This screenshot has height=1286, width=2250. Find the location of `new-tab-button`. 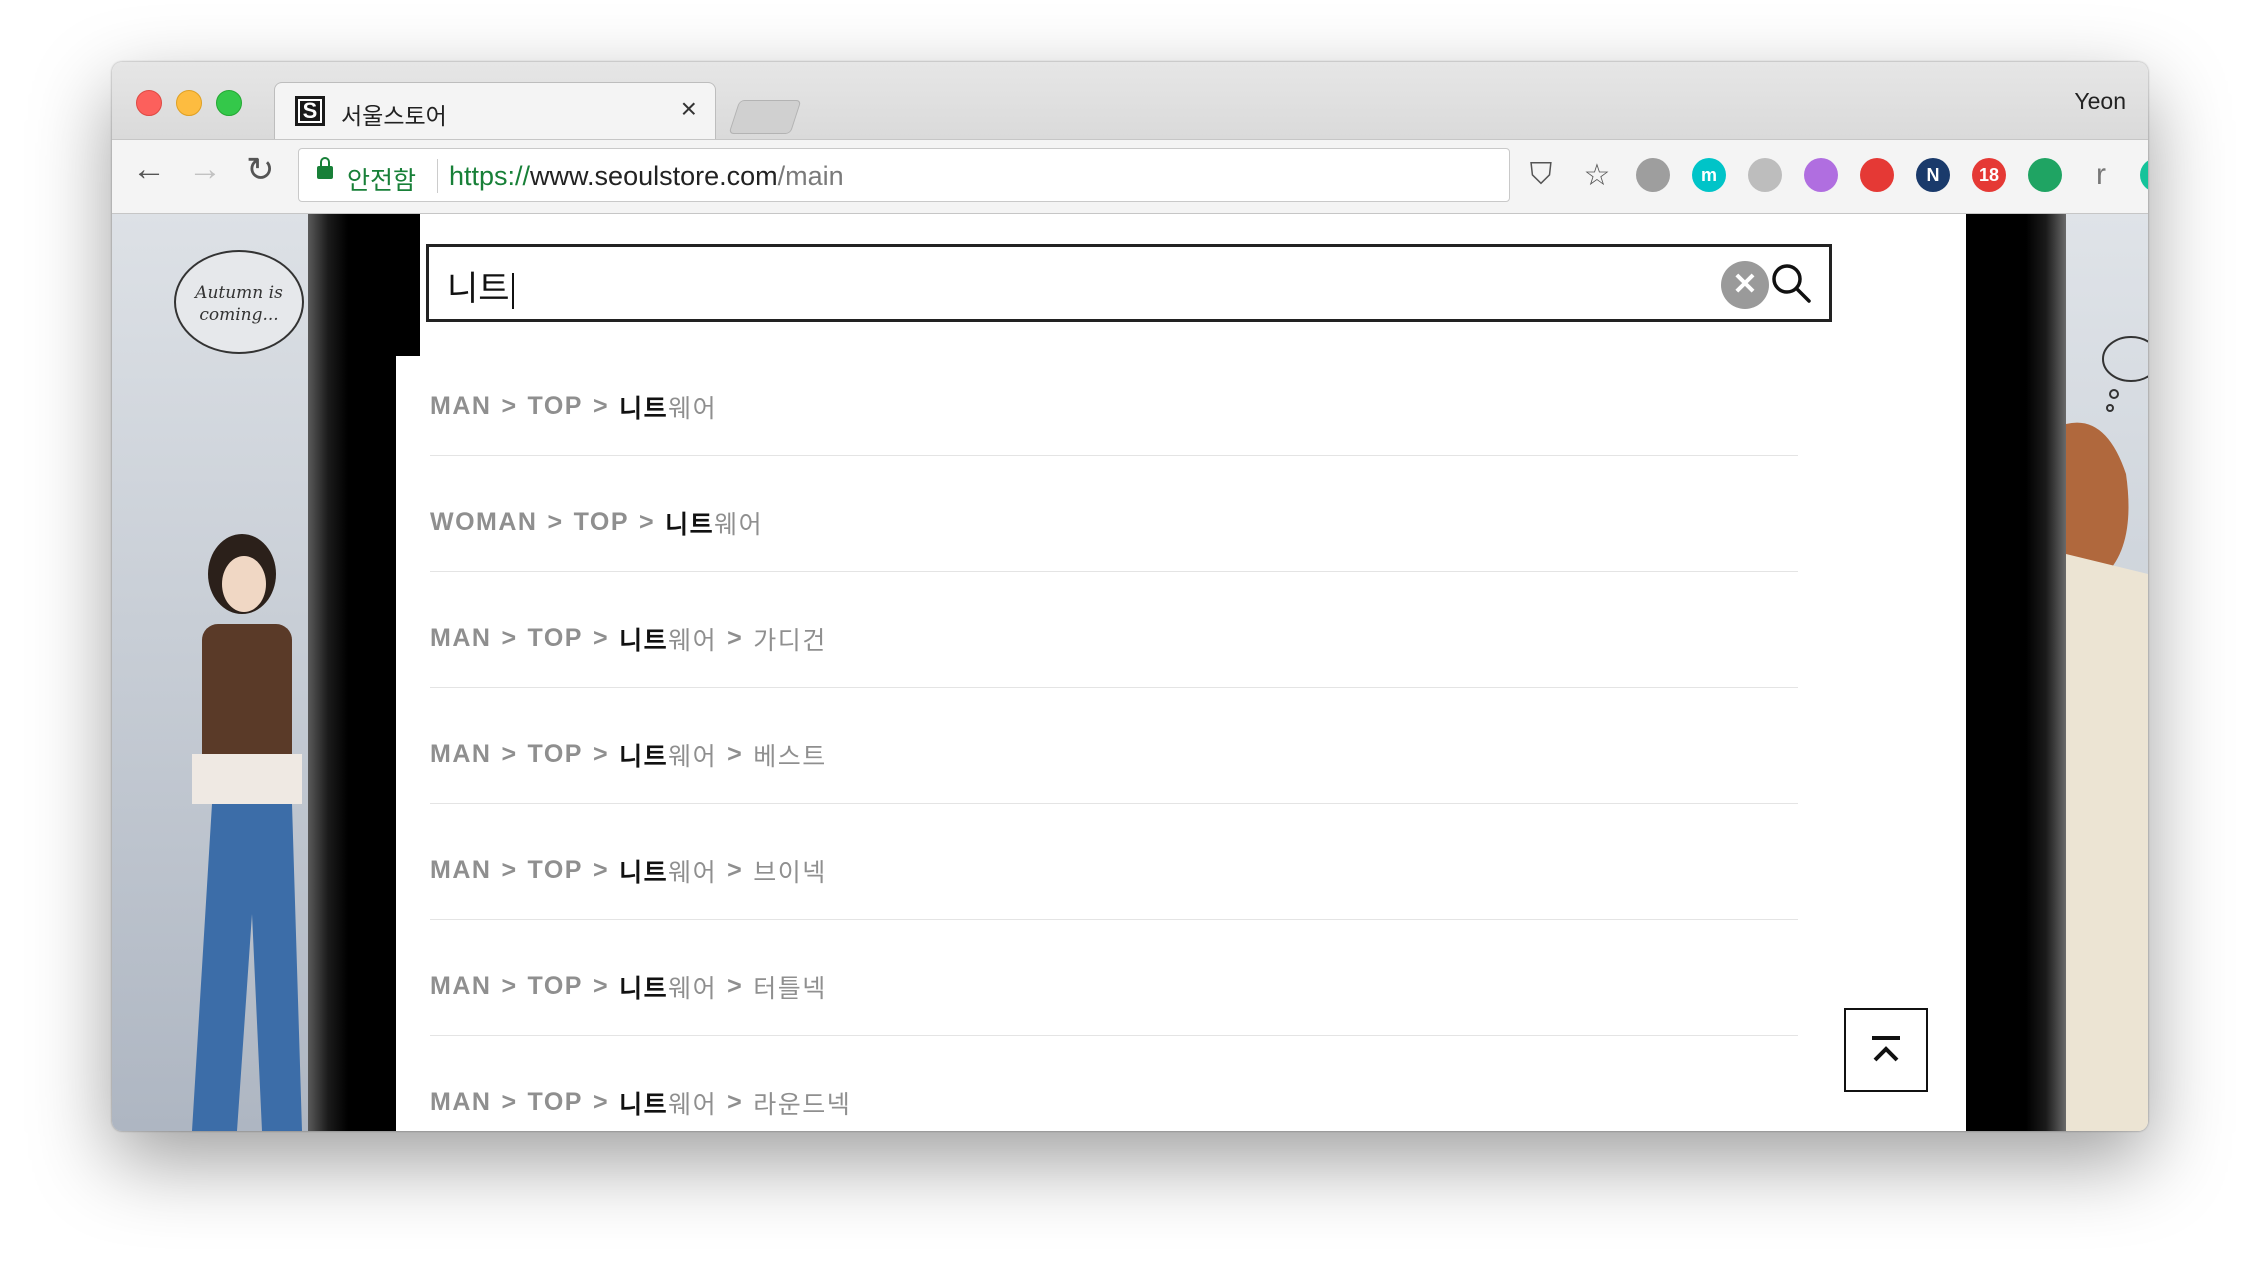

new-tab-button is located at coordinates (765, 117).